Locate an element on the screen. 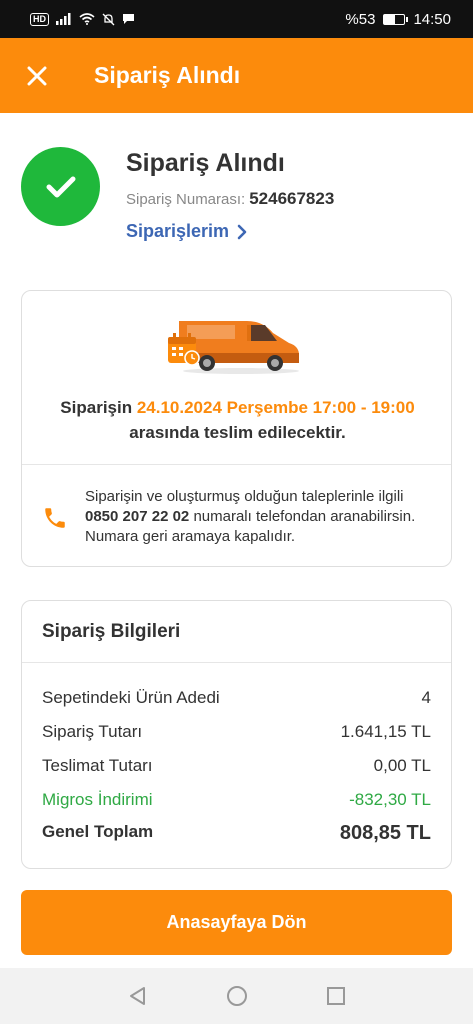  home-nav-button is located at coordinates (237, 996).